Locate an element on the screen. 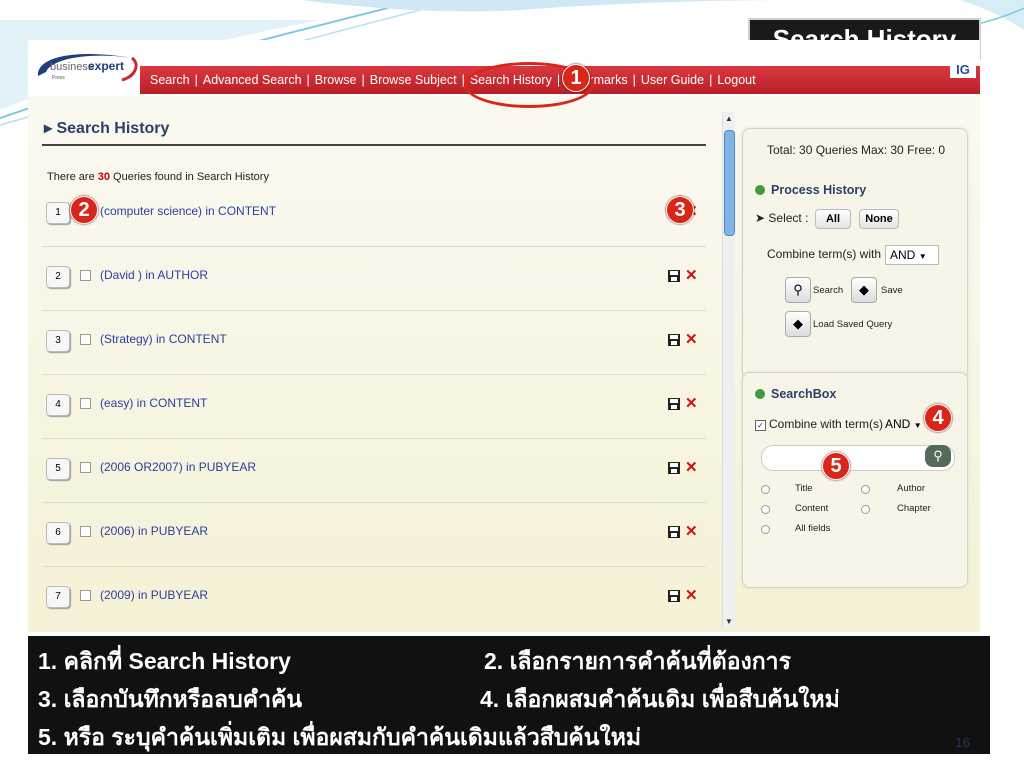 Image resolution: width=1024 pixels, height=768 pixels. history-row-4: 4 (easy) in CONTENT ✕ is located at coordinates (374, 406).